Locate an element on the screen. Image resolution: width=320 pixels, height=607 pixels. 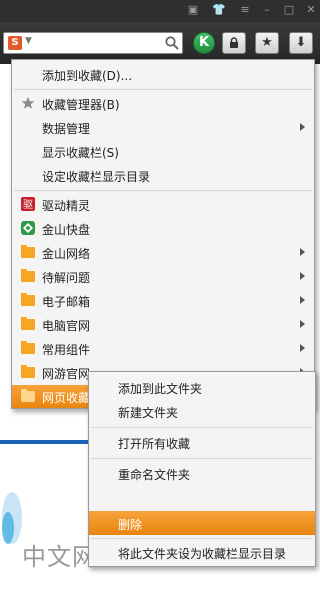
submenu-item-label: 新建文件夹 is located at coordinates (148, 413).